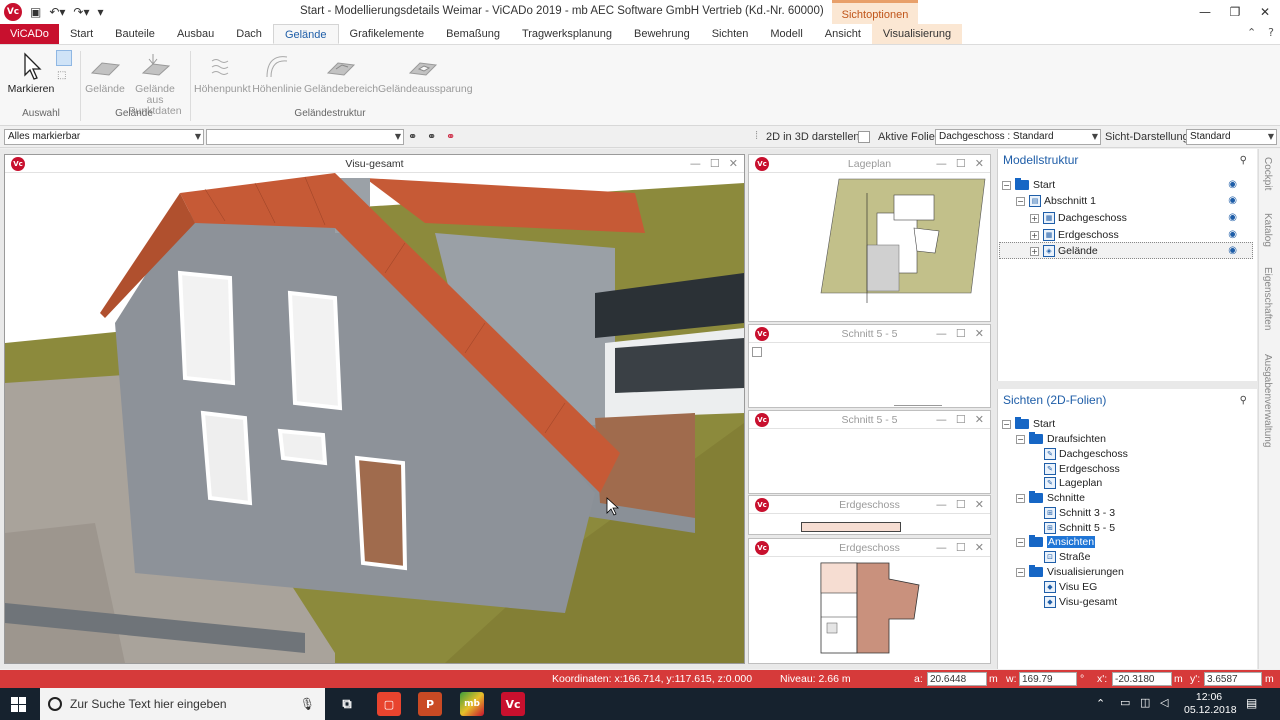 This screenshot has height=720, width=1280. Describe the element at coordinates (472, 704) in the screenshot. I see `mb-app-icon: mb` at that location.